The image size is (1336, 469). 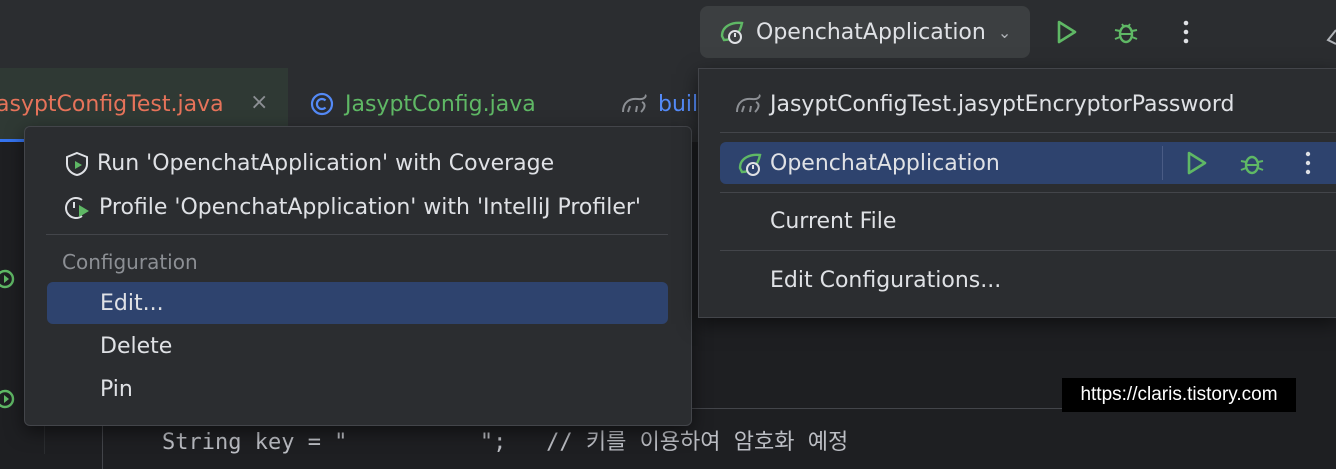 I want to click on watermark: https://claris.tistory.com, so click(x=1179, y=395).